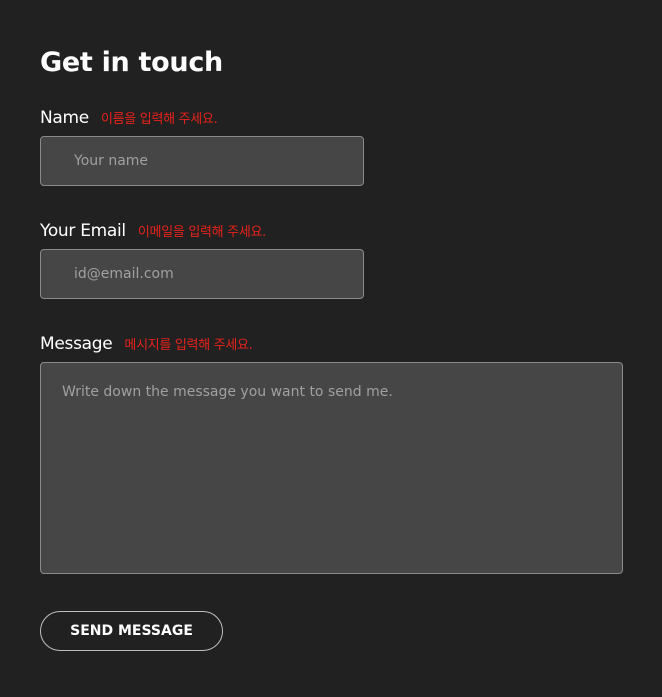  I want to click on email-label-row: Your Email 이메일을 입력해 주세요., so click(153, 232).